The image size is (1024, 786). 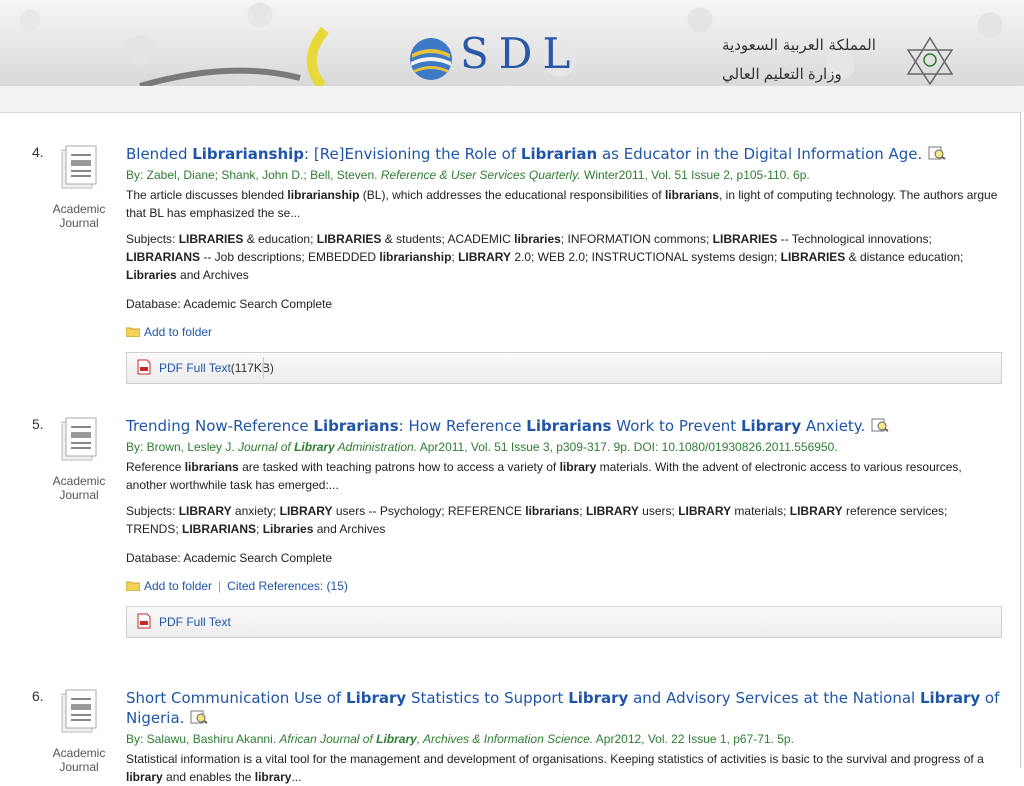 What do you see at coordinates (195, 622) in the screenshot?
I see `pdf-fulltext-link: PDF Full Text` at bounding box center [195, 622].